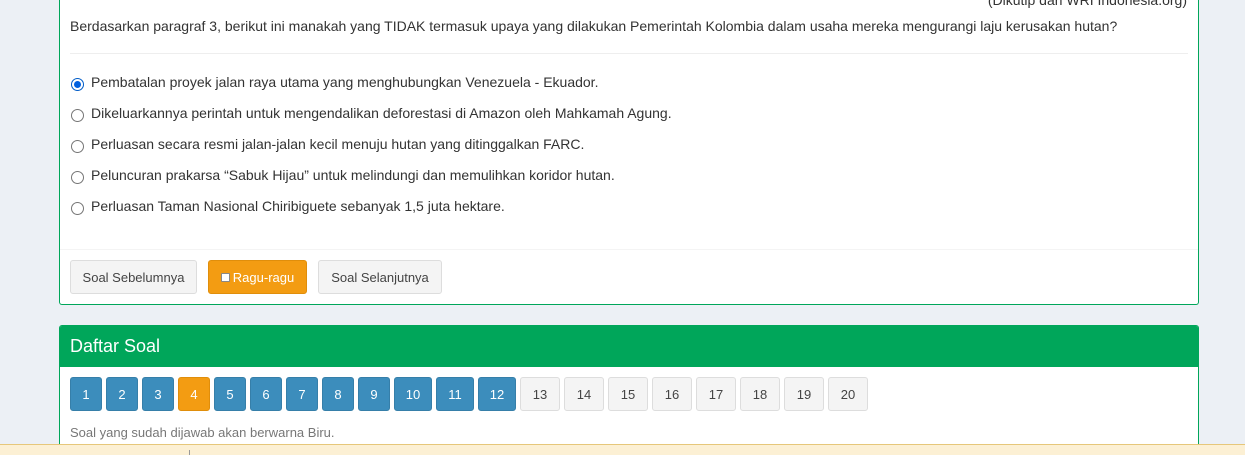 This screenshot has width=1245, height=455. I want to click on radio-button-c, so click(77, 146).